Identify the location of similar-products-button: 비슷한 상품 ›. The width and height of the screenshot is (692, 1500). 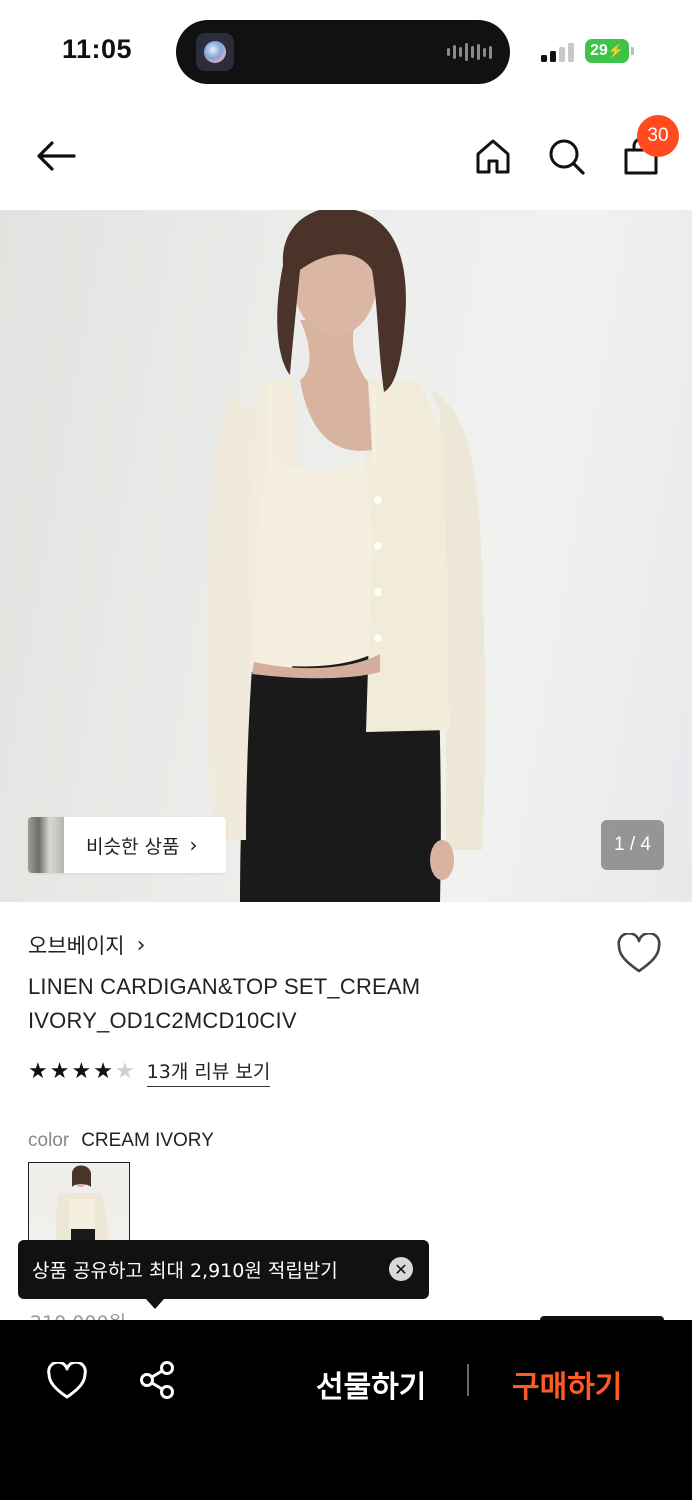
(127, 845).